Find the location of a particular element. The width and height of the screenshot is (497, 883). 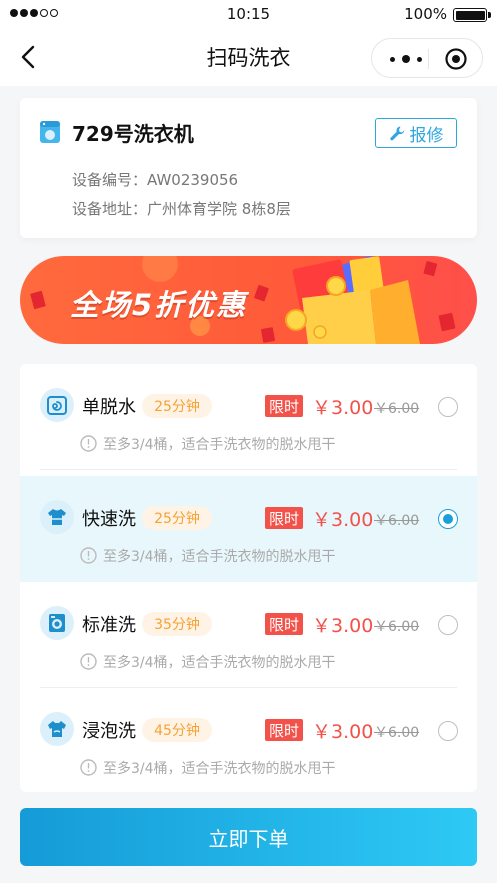

close-target-icon is located at coordinates (456, 59).